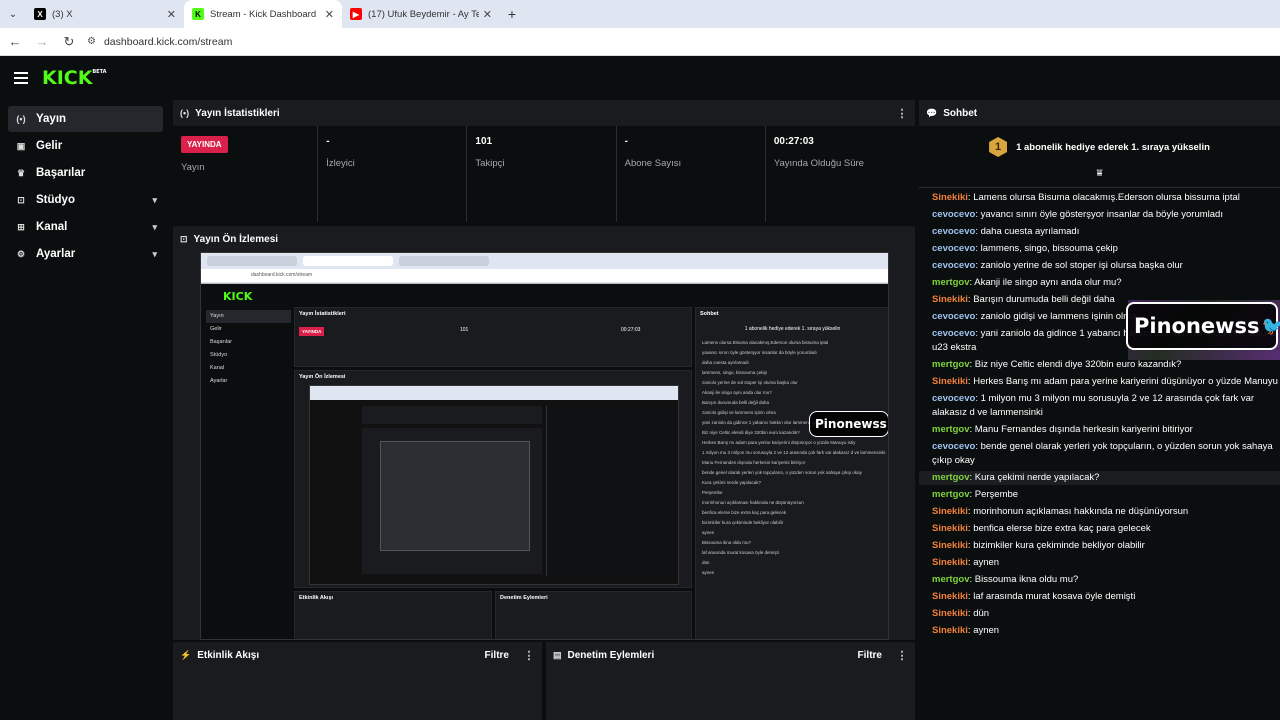  What do you see at coordinates (74, 78) in the screenshot?
I see `kick-logo: KICK BETA` at bounding box center [74, 78].